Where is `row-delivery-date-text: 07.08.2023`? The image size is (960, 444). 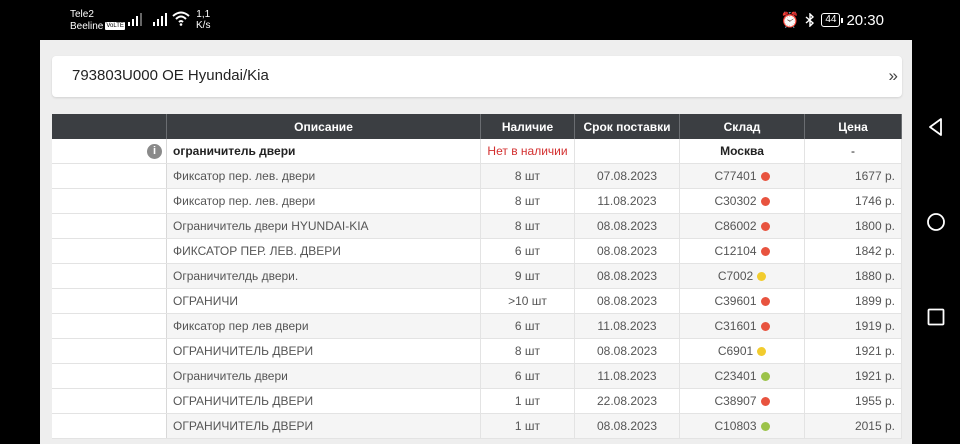 row-delivery-date-text: 07.08.2023 is located at coordinates (627, 176).